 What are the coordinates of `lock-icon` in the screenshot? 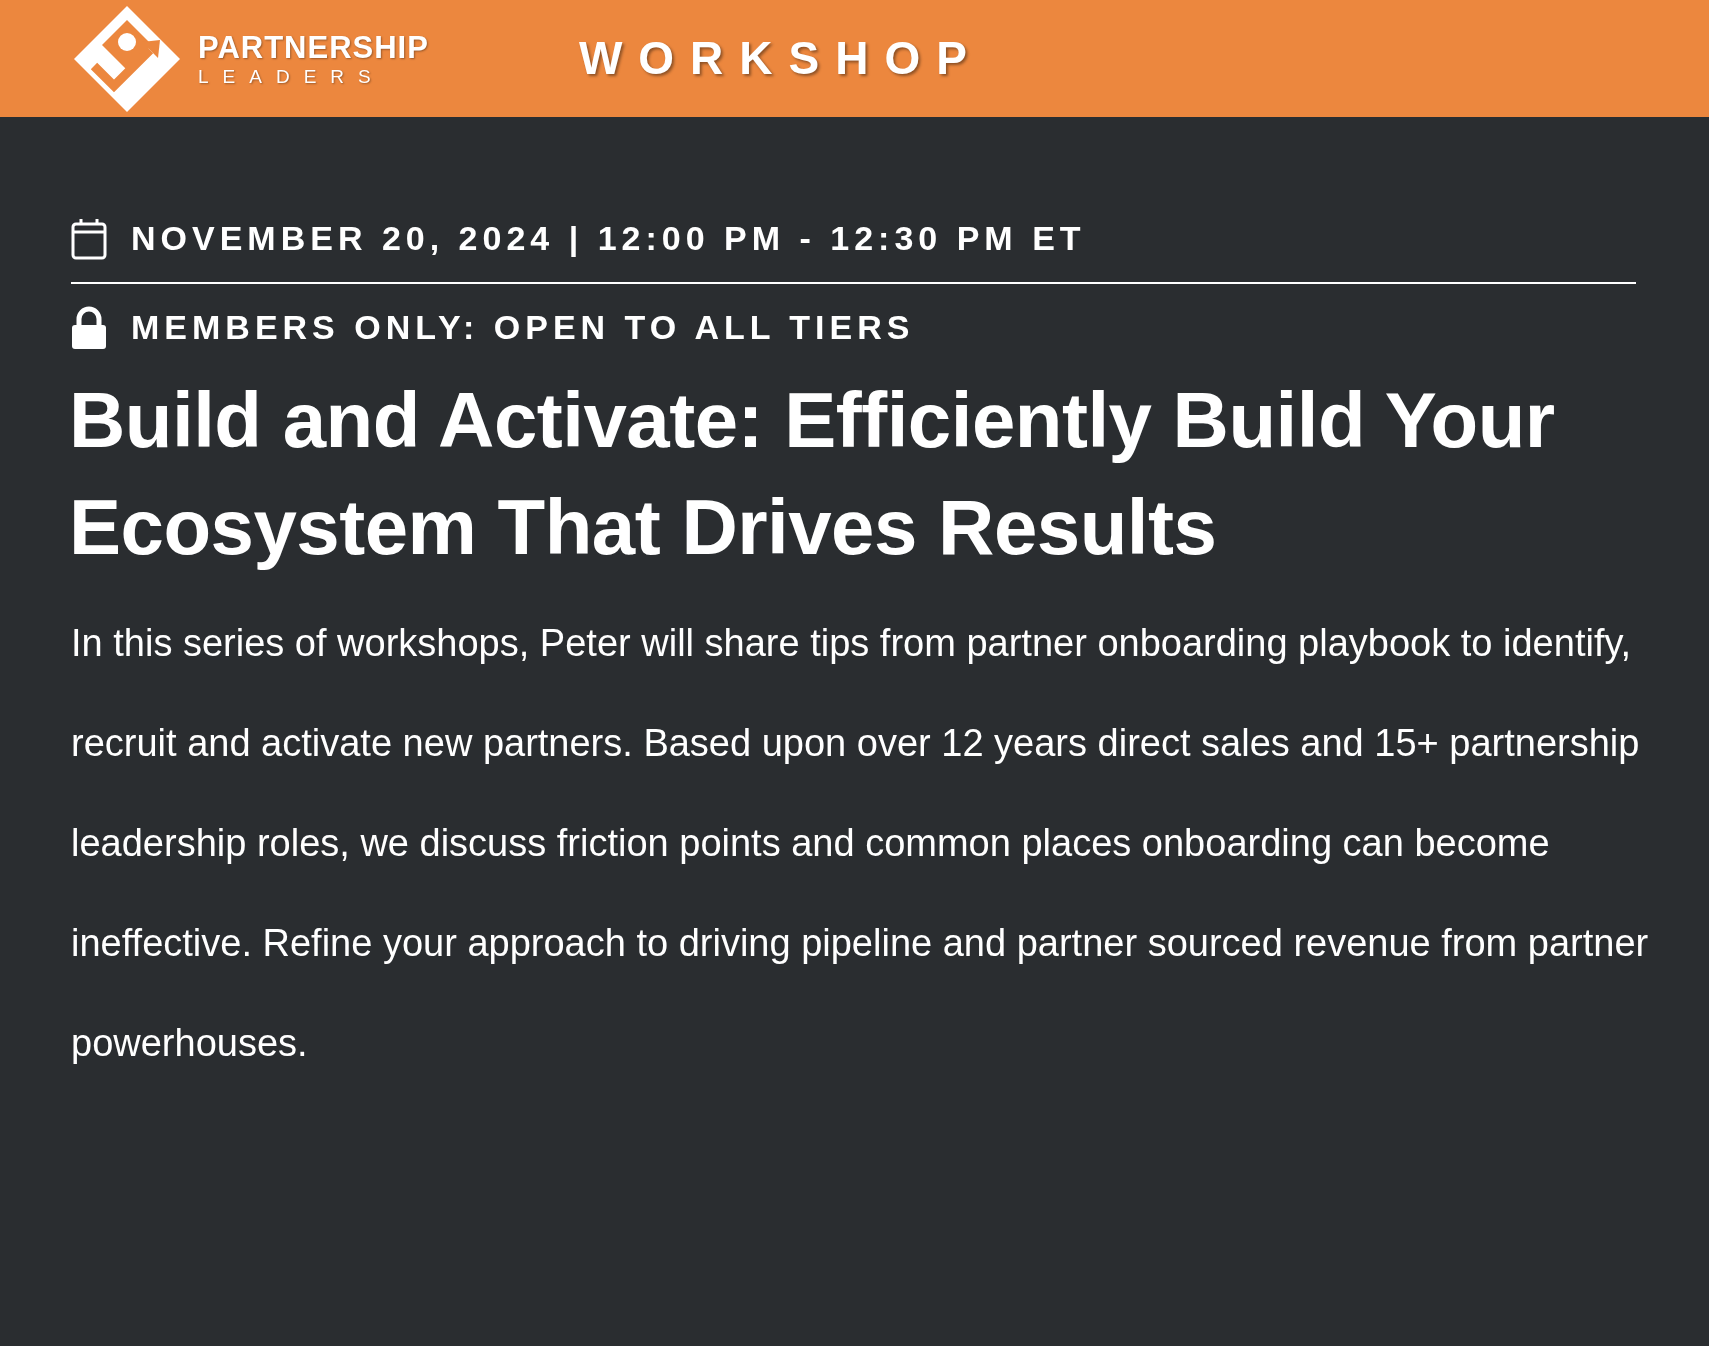 It's located at (89, 327).